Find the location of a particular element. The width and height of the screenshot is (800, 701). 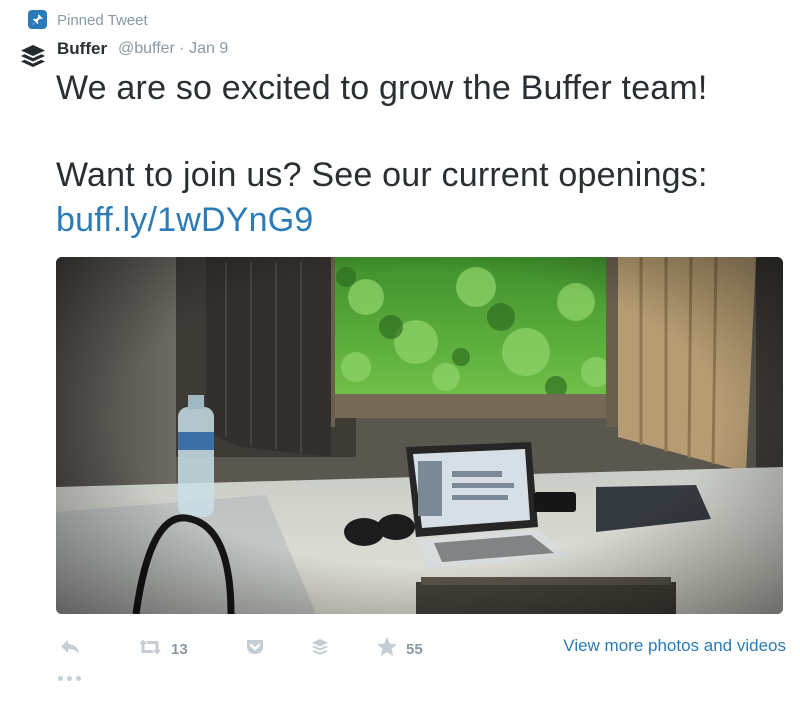

pocket-icon is located at coordinates (255, 649).